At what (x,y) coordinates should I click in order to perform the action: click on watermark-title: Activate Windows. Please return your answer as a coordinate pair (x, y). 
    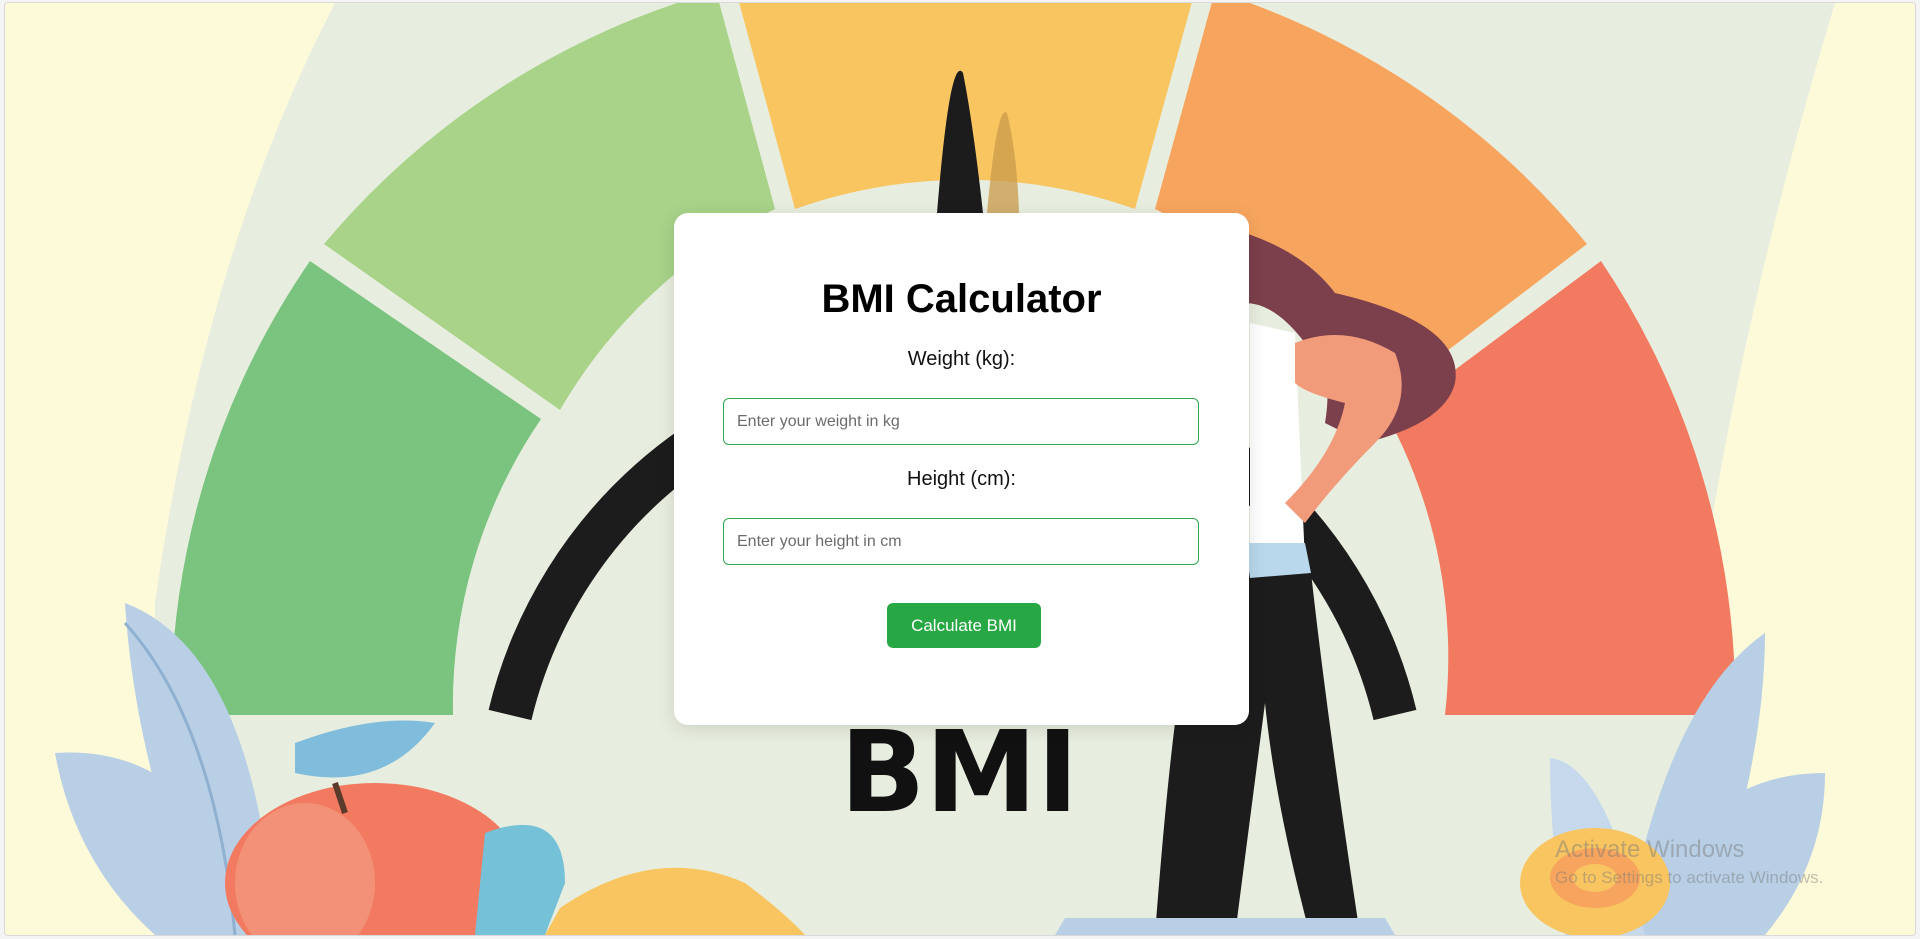
    Looking at the image, I should click on (1650, 849).